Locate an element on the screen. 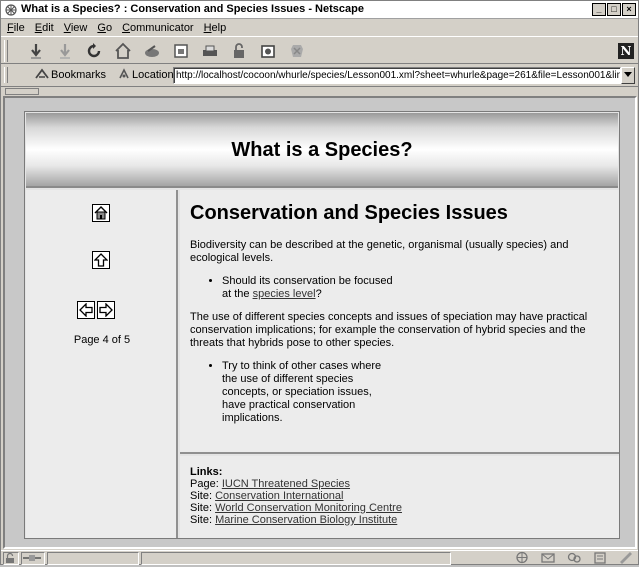  print-icon is located at coordinates (210, 51).